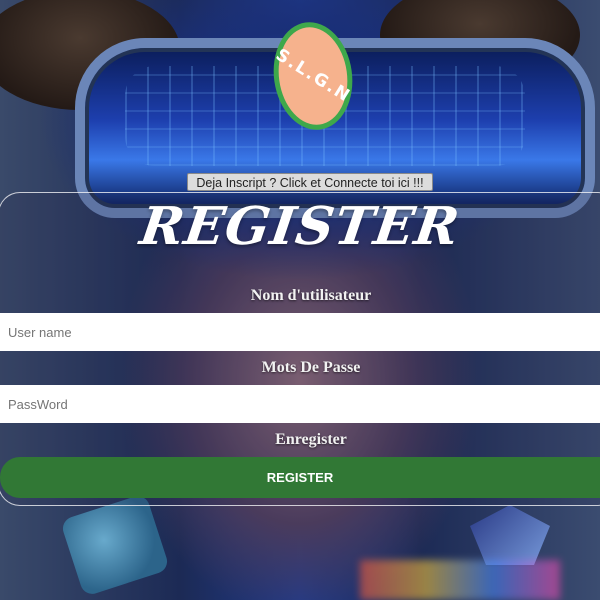 This screenshot has width=600, height=600. I want to click on password-label: Mots De Passe, so click(311, 367).